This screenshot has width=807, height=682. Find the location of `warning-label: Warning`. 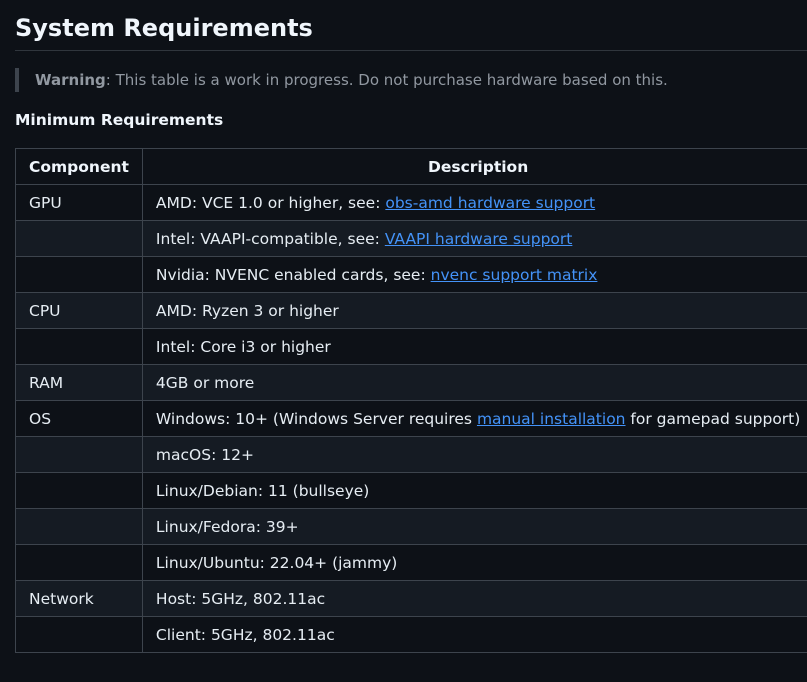

warning-label: Warning is located at coordinates (70, 80).